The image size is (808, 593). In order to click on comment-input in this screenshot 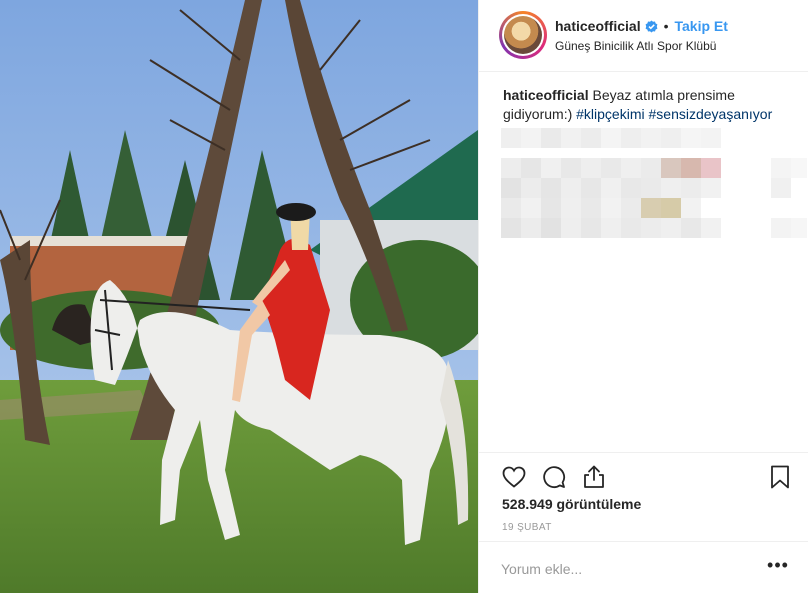, I will do `click(626, 569)`.